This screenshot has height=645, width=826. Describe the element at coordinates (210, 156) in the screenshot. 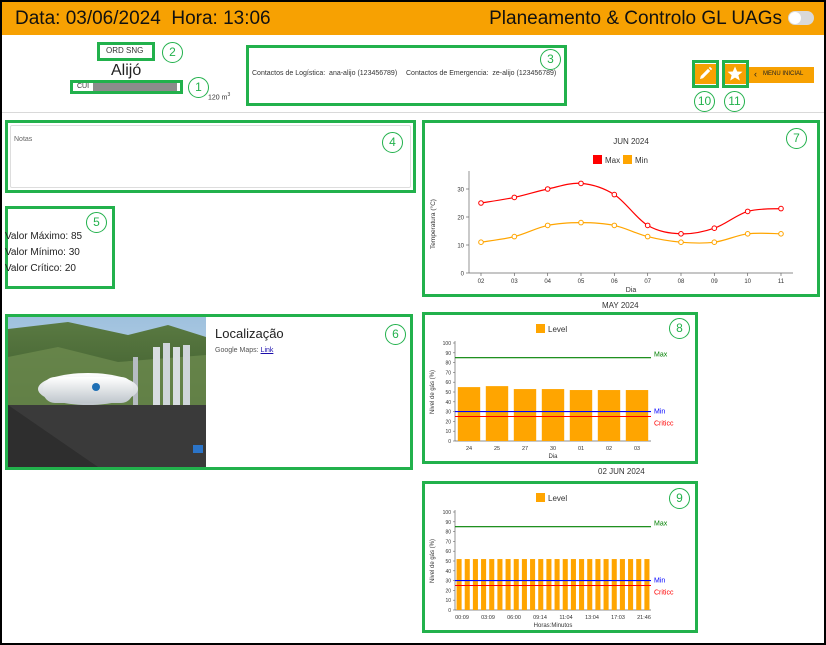

I see `notes-field: Notas` at that location.